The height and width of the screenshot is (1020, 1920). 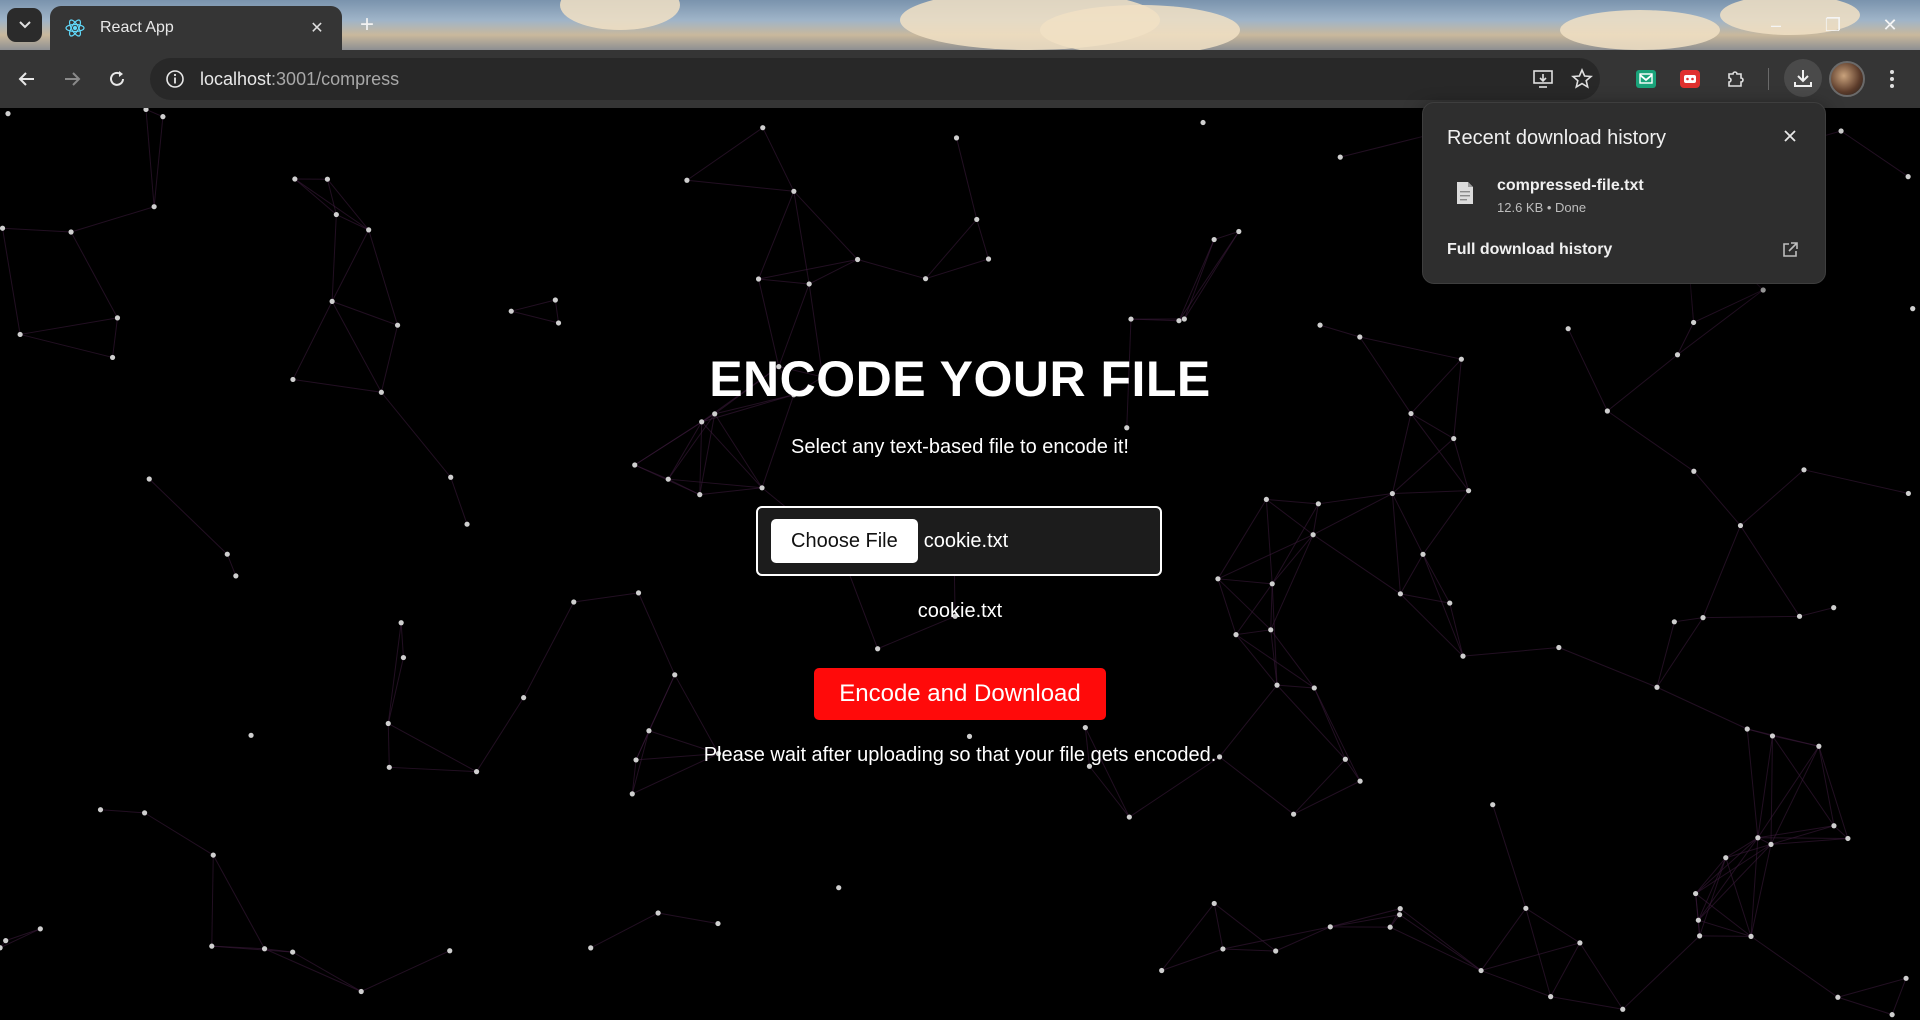 I want to click on address-bar: localhost:3001/compress, so click(x=875, y=79).